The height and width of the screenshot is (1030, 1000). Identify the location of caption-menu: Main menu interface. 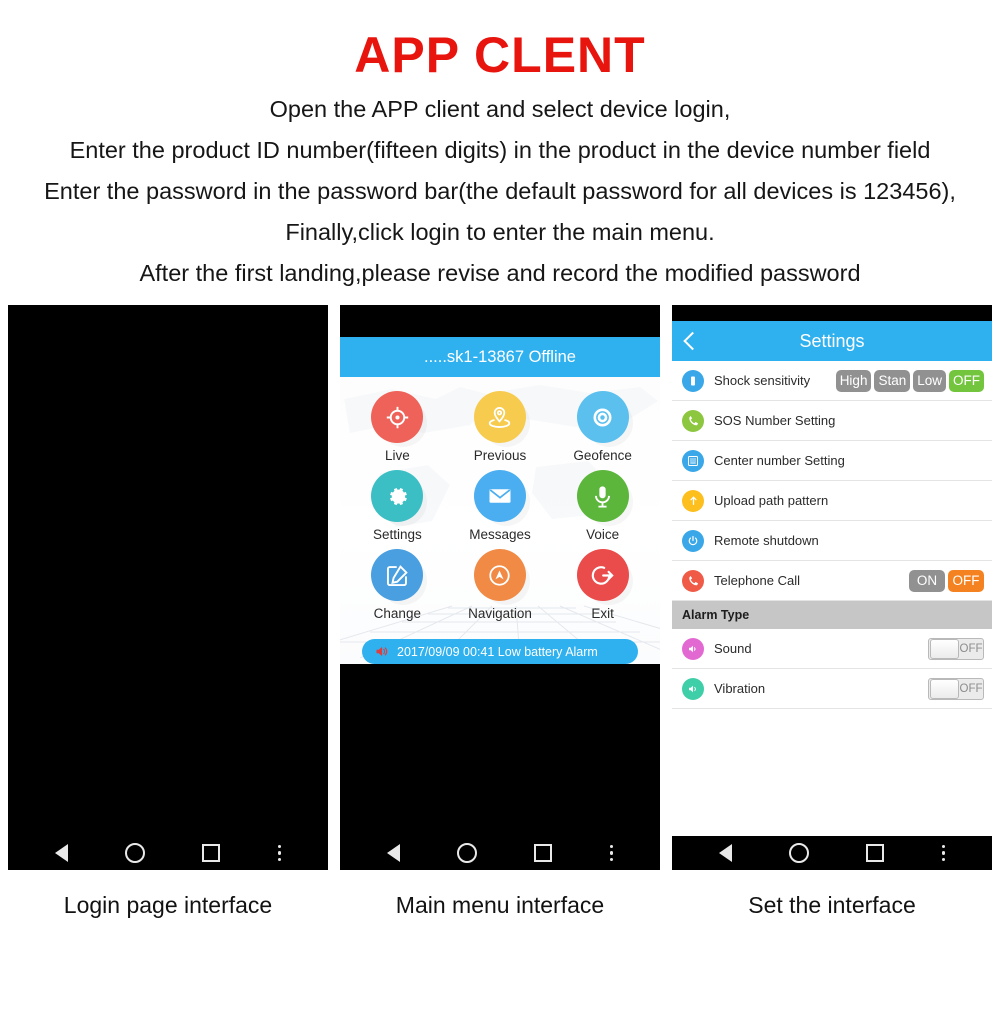
(500, 905).